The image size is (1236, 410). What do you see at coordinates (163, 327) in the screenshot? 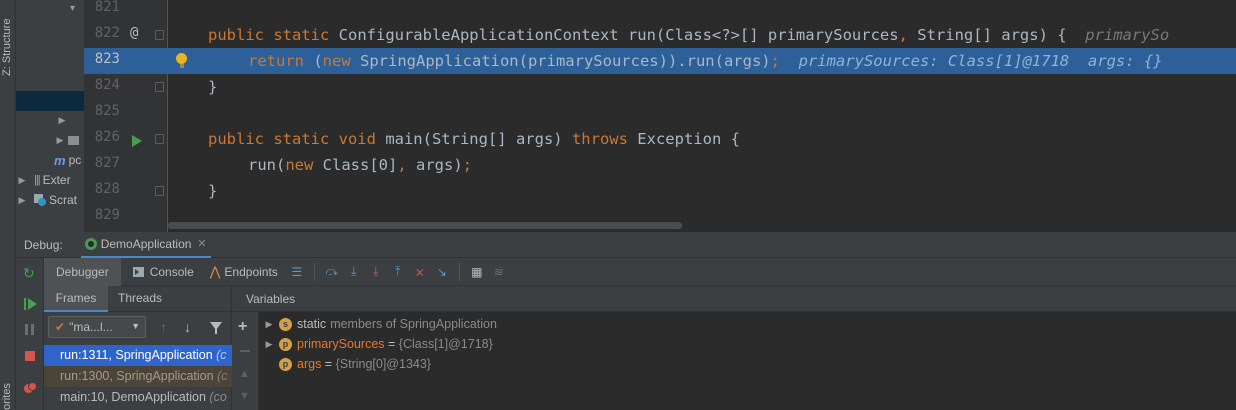
I see `previous-frame-icon: ↑` at bounding box center [163, 327].